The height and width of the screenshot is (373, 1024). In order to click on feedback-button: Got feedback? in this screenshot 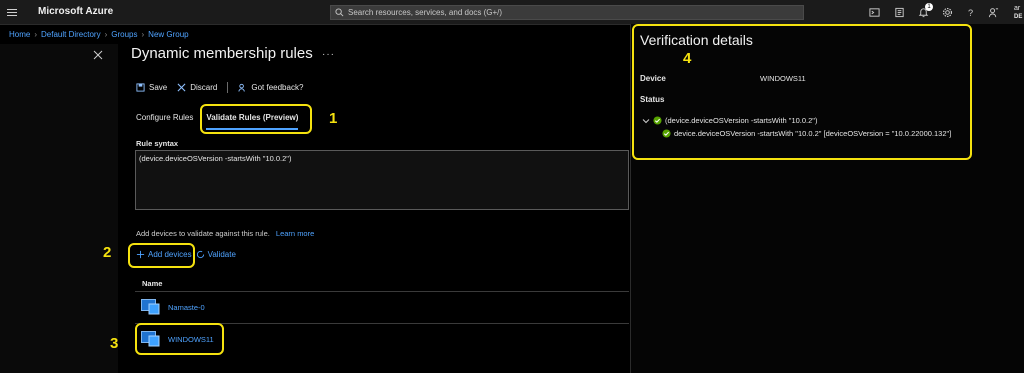, I will do `click(270, 87)`.